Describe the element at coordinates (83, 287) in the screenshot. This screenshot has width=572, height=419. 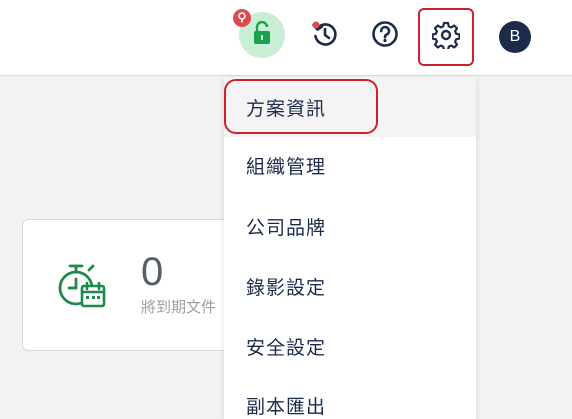
I see `timer-calendar-icon` at that location.